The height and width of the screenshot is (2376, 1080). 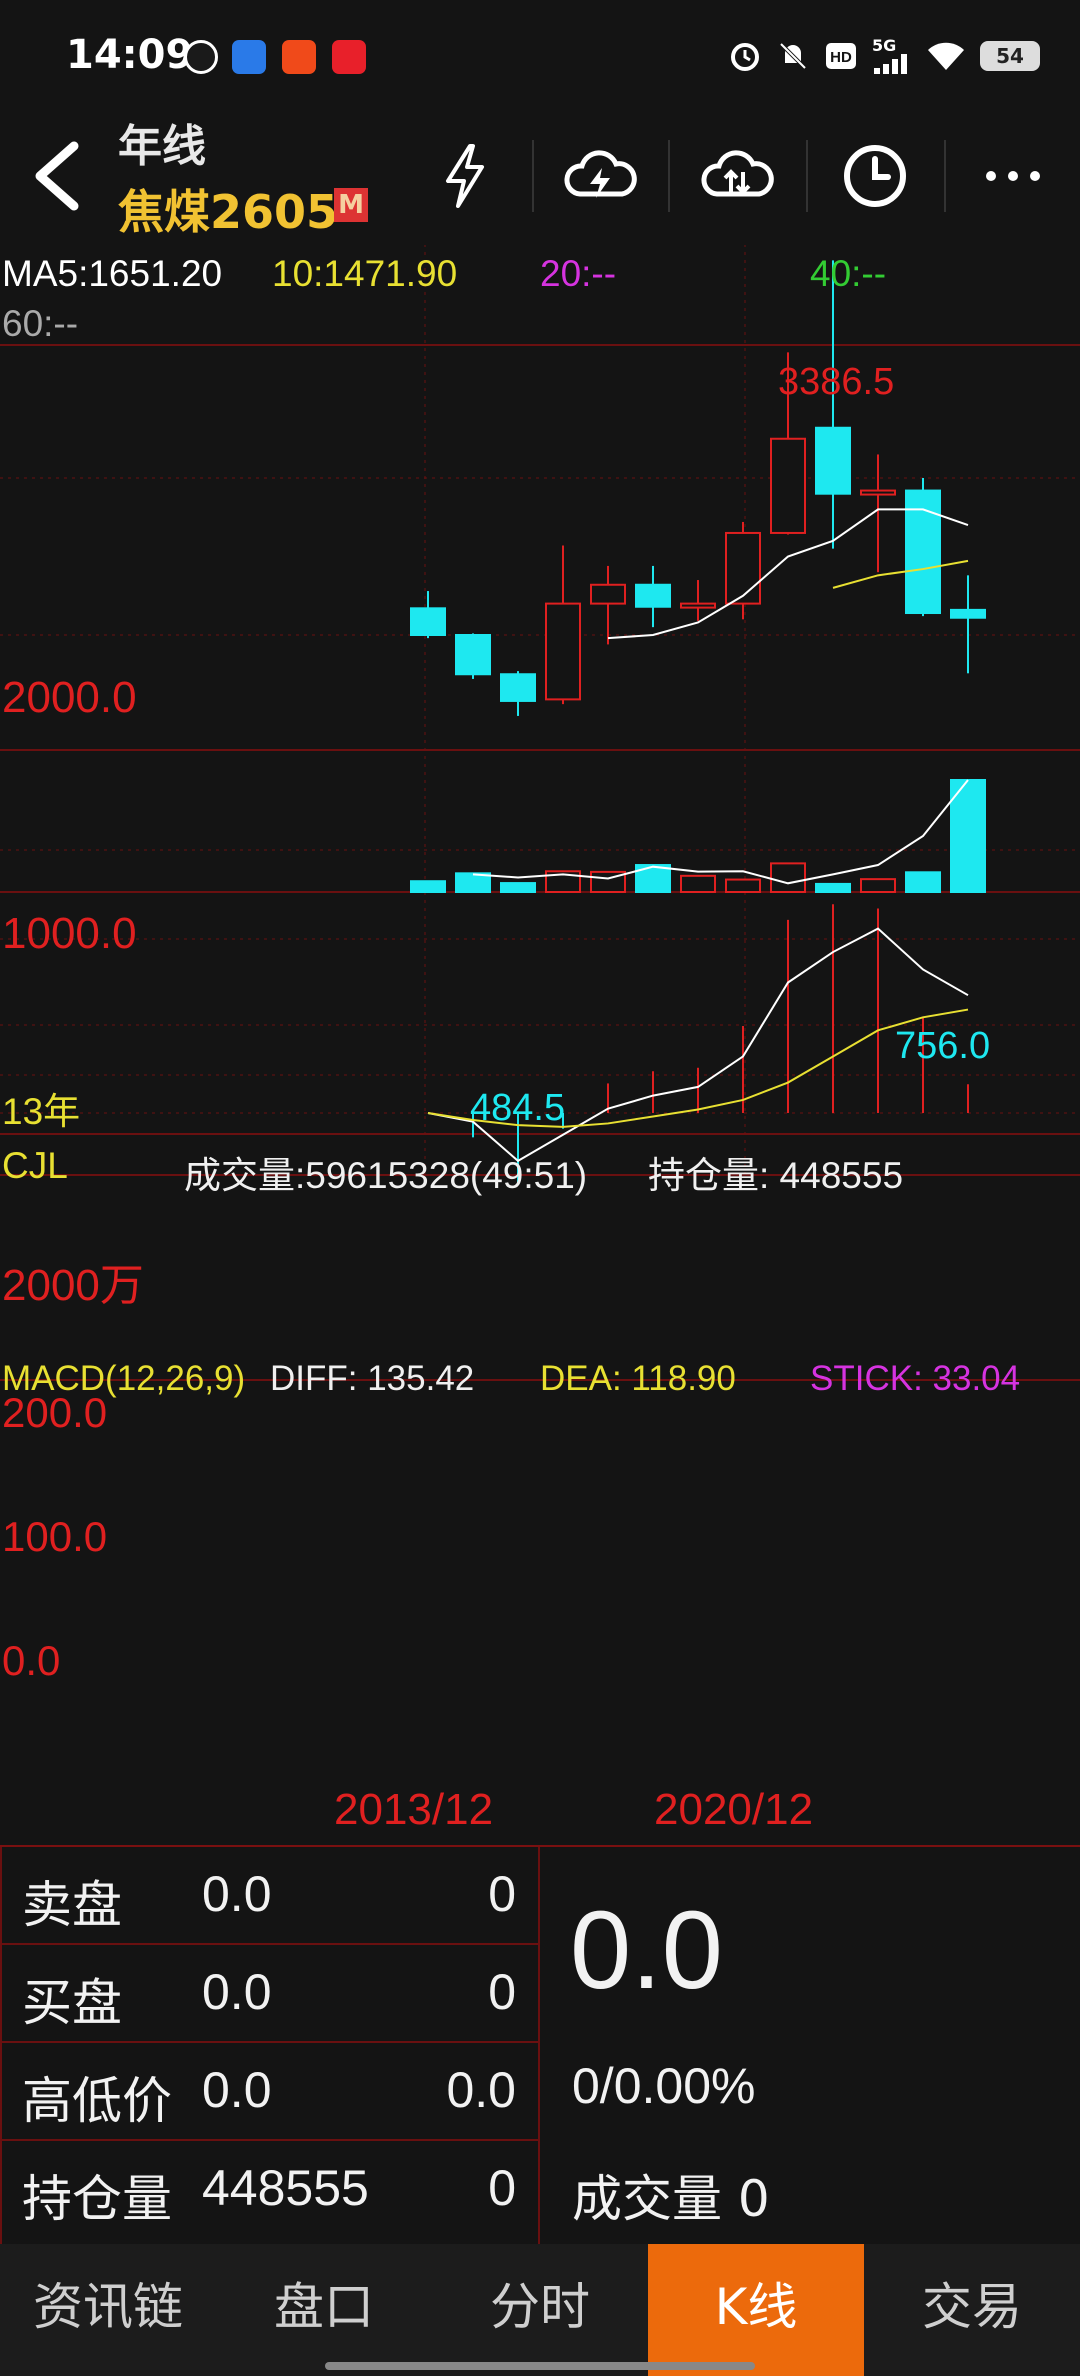 I want to click on volume-text: 成交量:59615328(49:51), so click(x=386, y=1175).